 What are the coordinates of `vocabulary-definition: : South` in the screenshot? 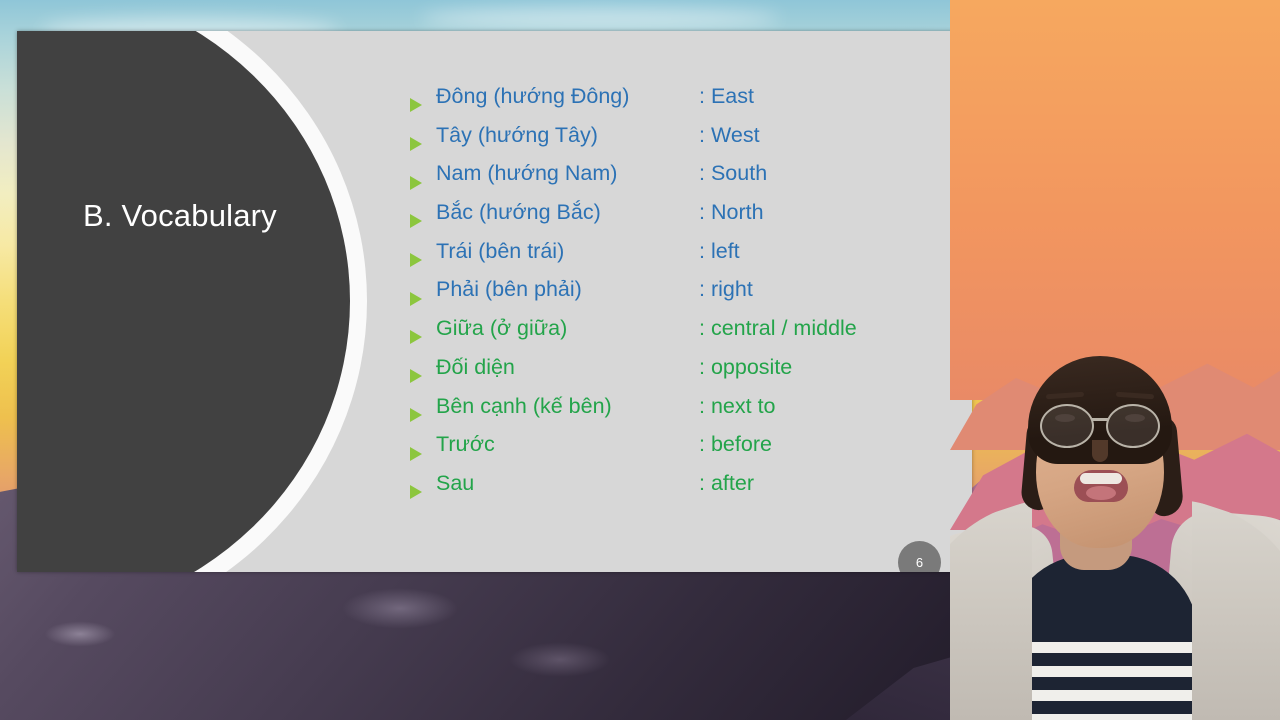 It's located at (824, 174).